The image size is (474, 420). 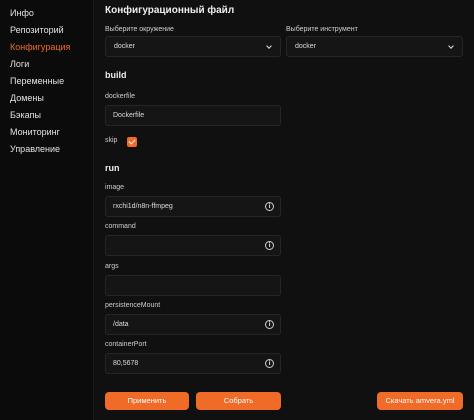 I want to click on tool-select: docker, so click(x=374, y=46).